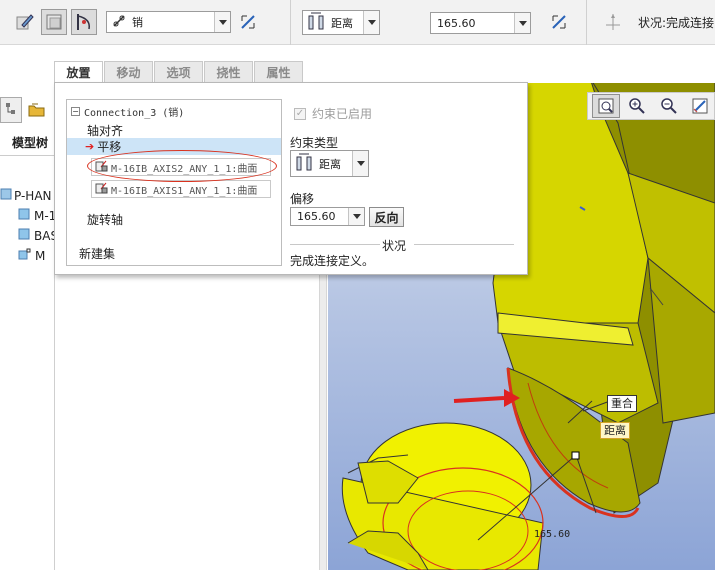  What do you see at coordinates (248, 22) in the screenshot?
I see `convert-constraint-icon` at bounding box center [248, 22].